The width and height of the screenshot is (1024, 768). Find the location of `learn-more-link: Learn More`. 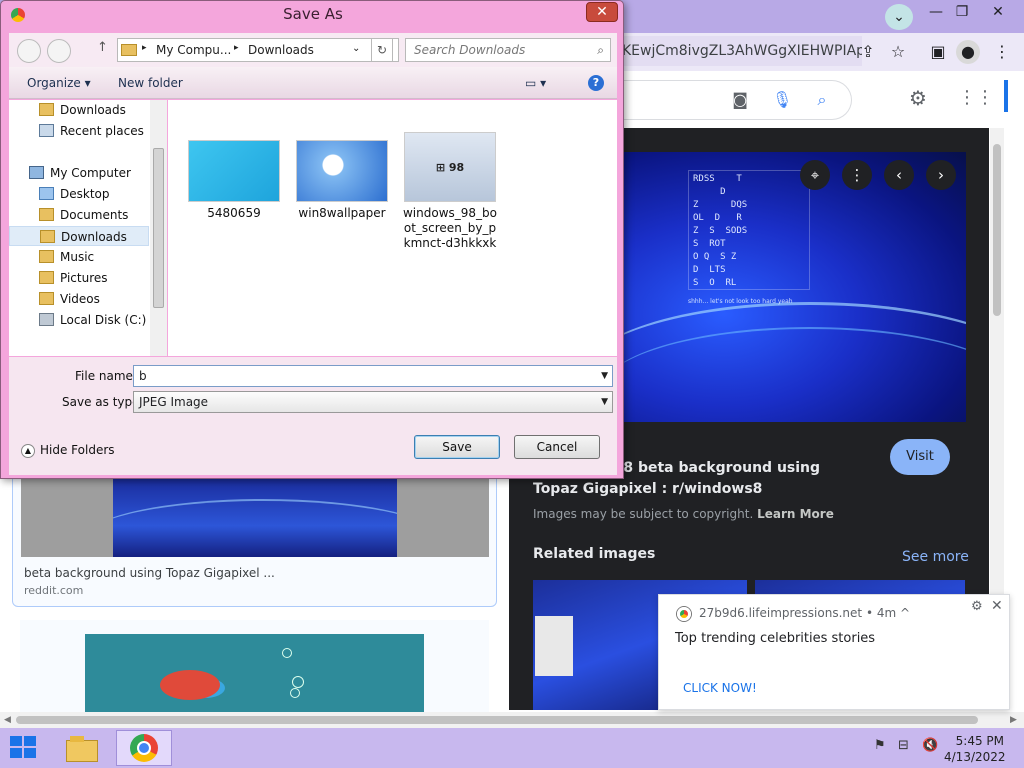

learn-more-link: Learn More is located at coordinates (795, 514).